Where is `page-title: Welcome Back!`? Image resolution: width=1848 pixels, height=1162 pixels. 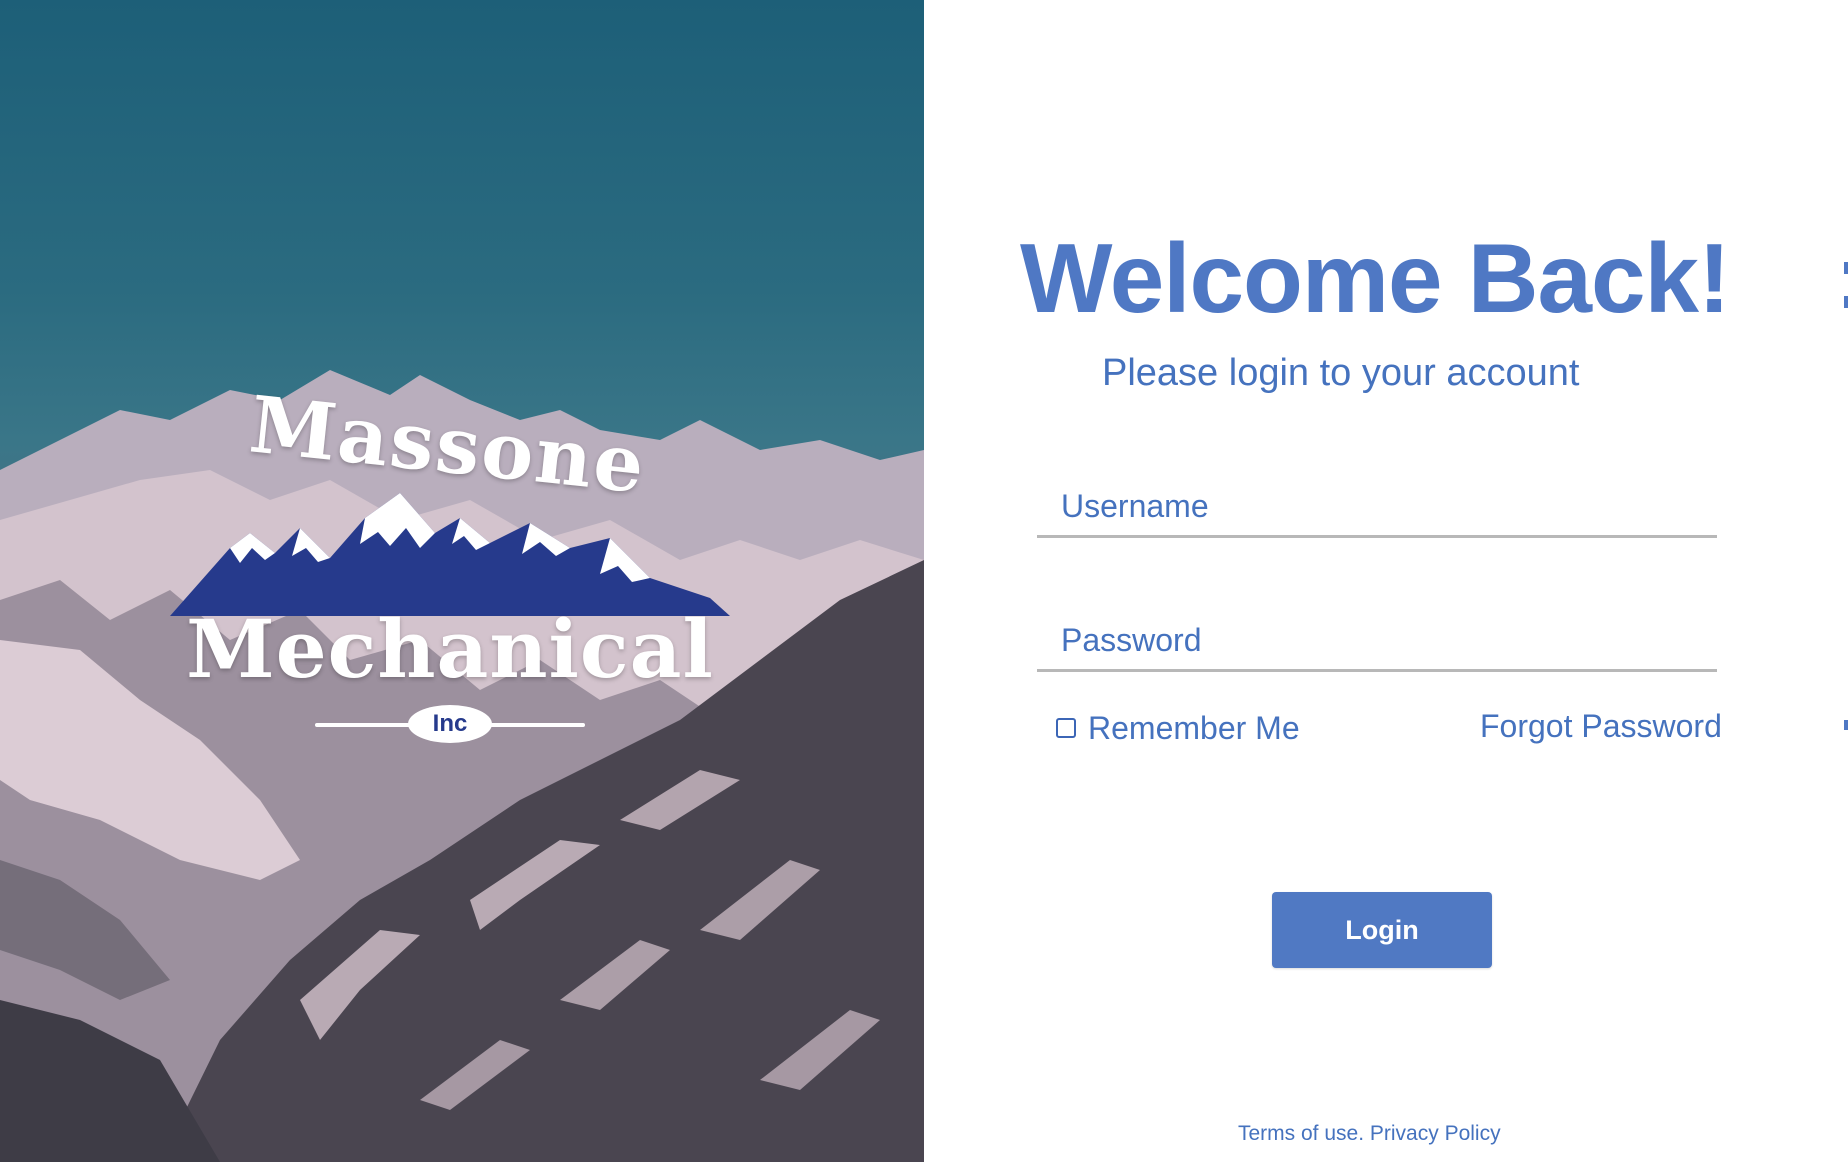
page-title: Welcome Back! is located at coordinates (1375, 278).